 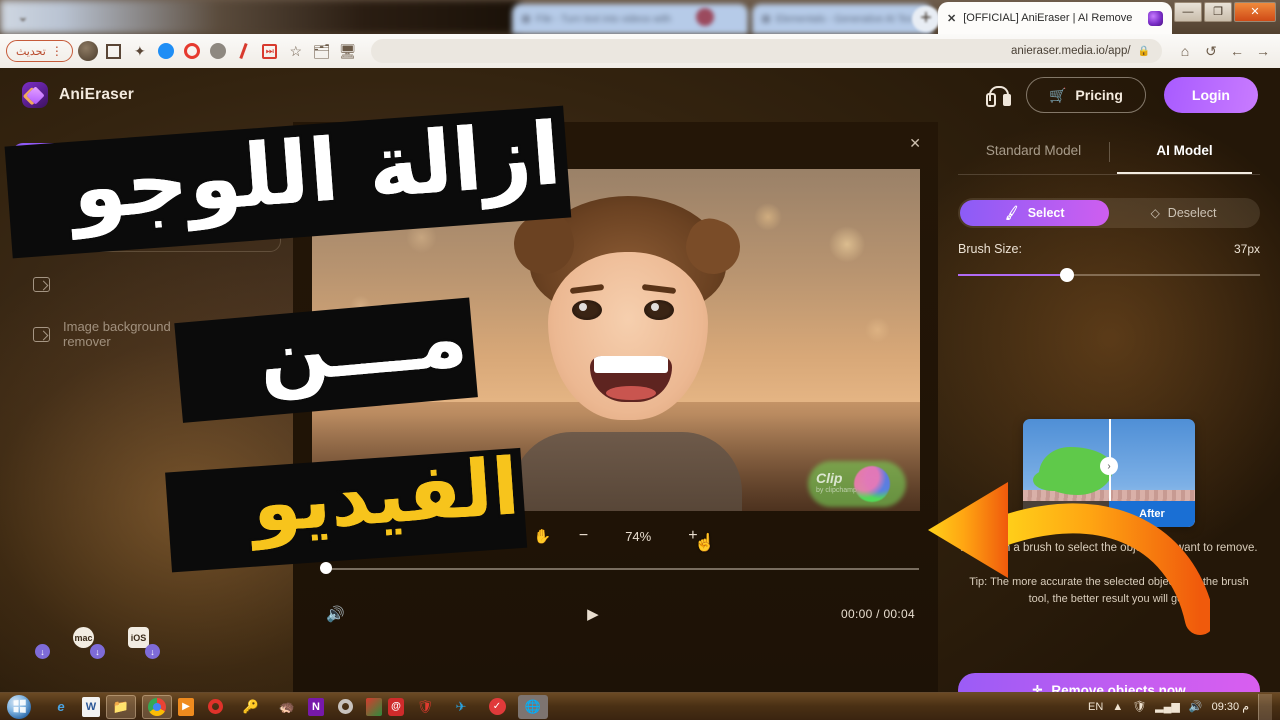 I want to click on maximize-button: ❐, so click(x=1218, y=12).